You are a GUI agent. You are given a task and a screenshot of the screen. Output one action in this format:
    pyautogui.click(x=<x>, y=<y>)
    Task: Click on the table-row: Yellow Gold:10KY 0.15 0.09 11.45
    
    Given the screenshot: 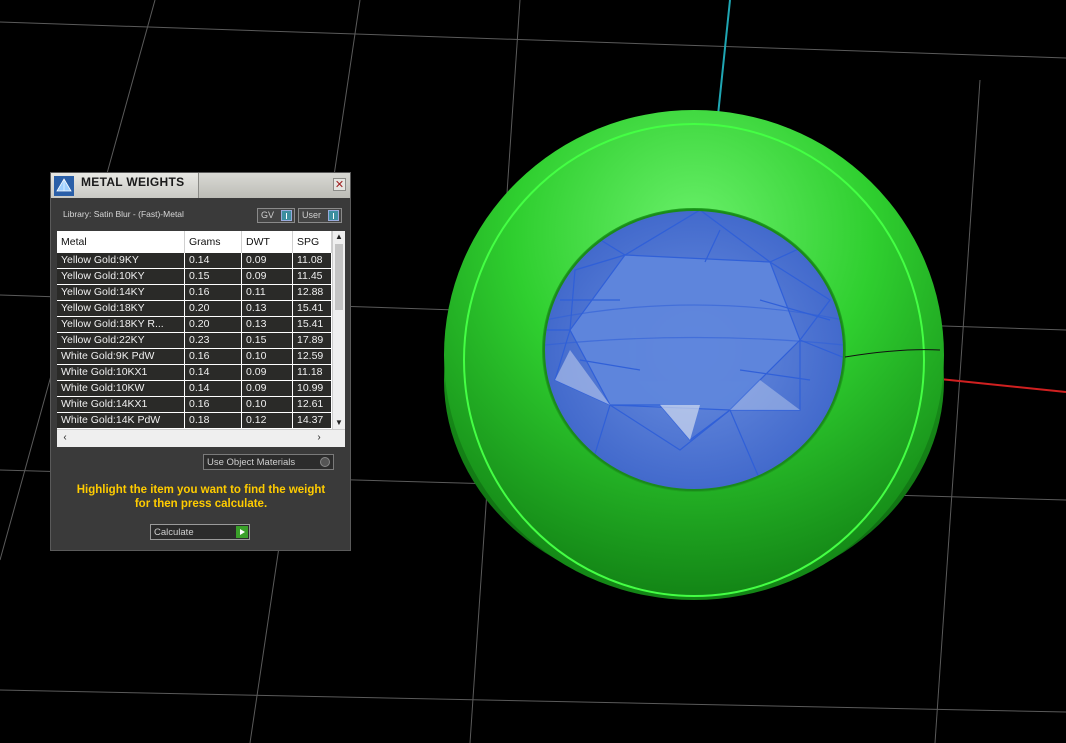 What is the action you would take?
    pyautogui.click(x=194, y=277)
    